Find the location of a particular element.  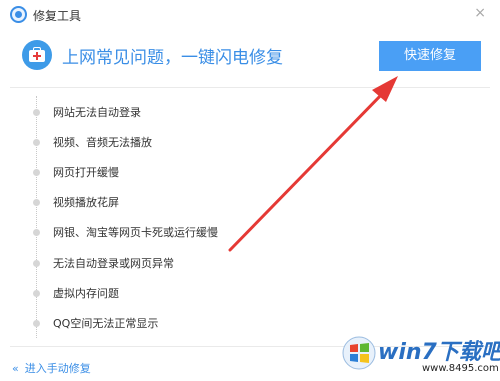

watermark: win7下载吧 www.8495.com is located at coordinates (421, 355).